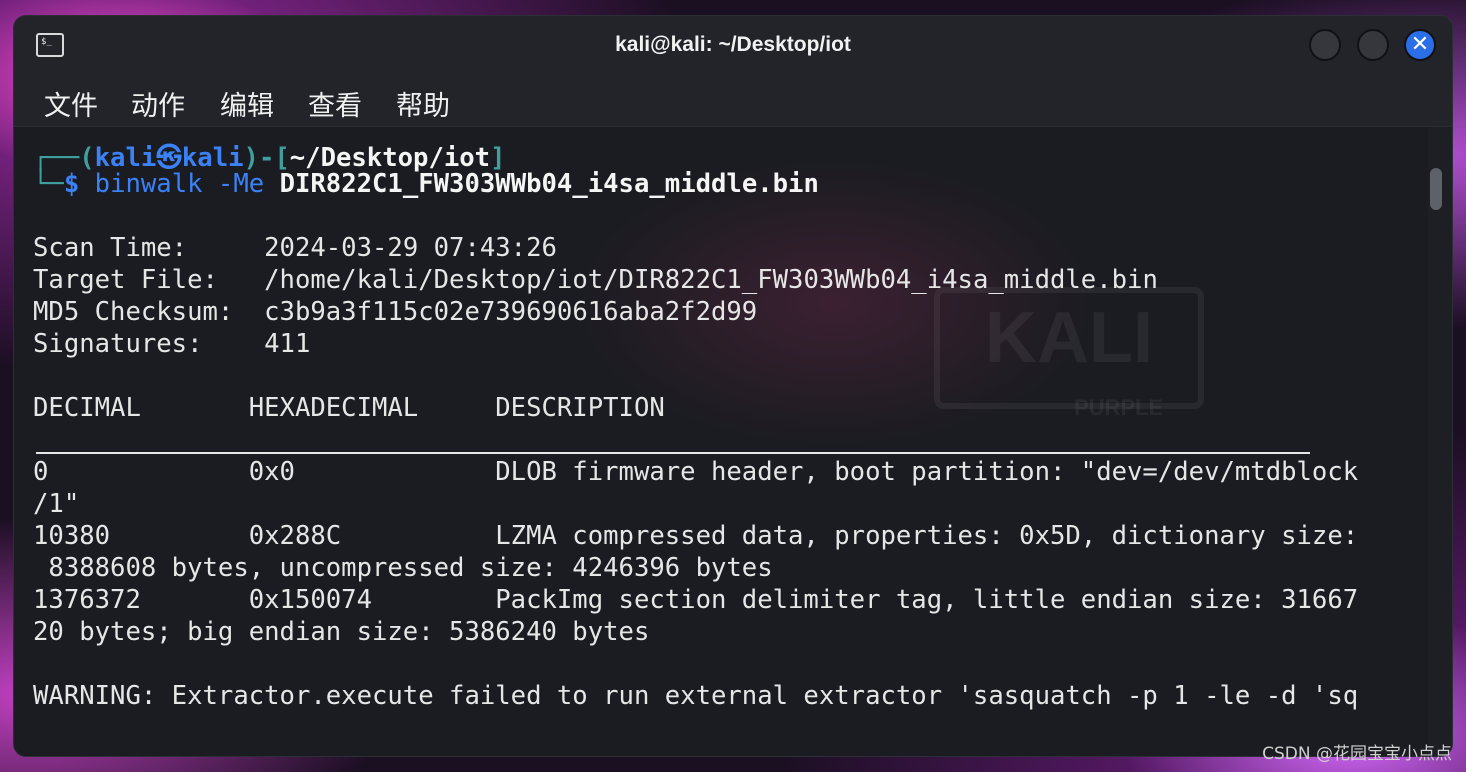 Image resolution: width=1466 pixels, height=772 pixels. Describe the element at coordinates (71, 103) in the screenshot. I see `menu-file: 文件` at that location.